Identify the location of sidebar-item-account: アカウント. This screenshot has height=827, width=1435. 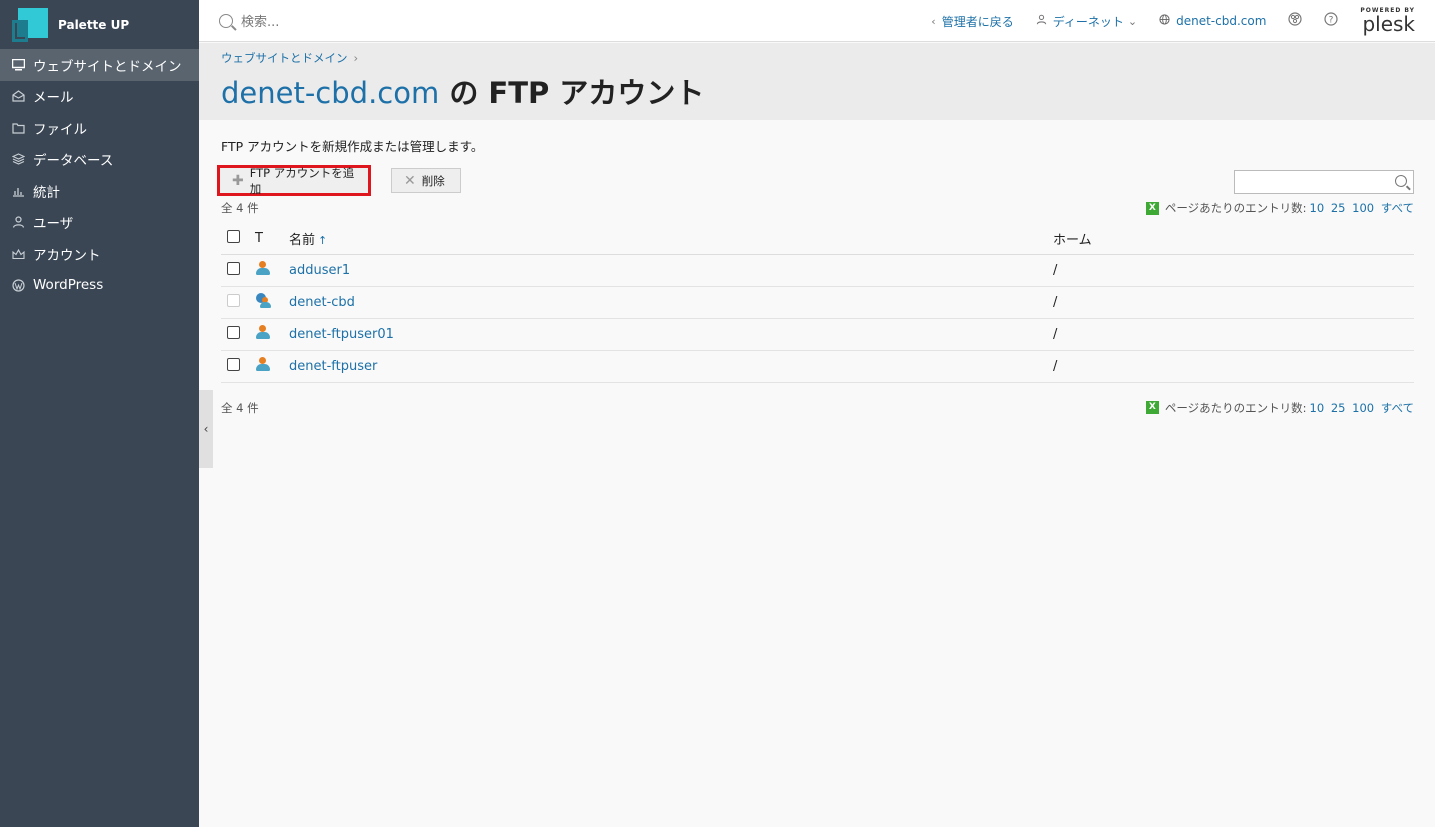
(99, 254).